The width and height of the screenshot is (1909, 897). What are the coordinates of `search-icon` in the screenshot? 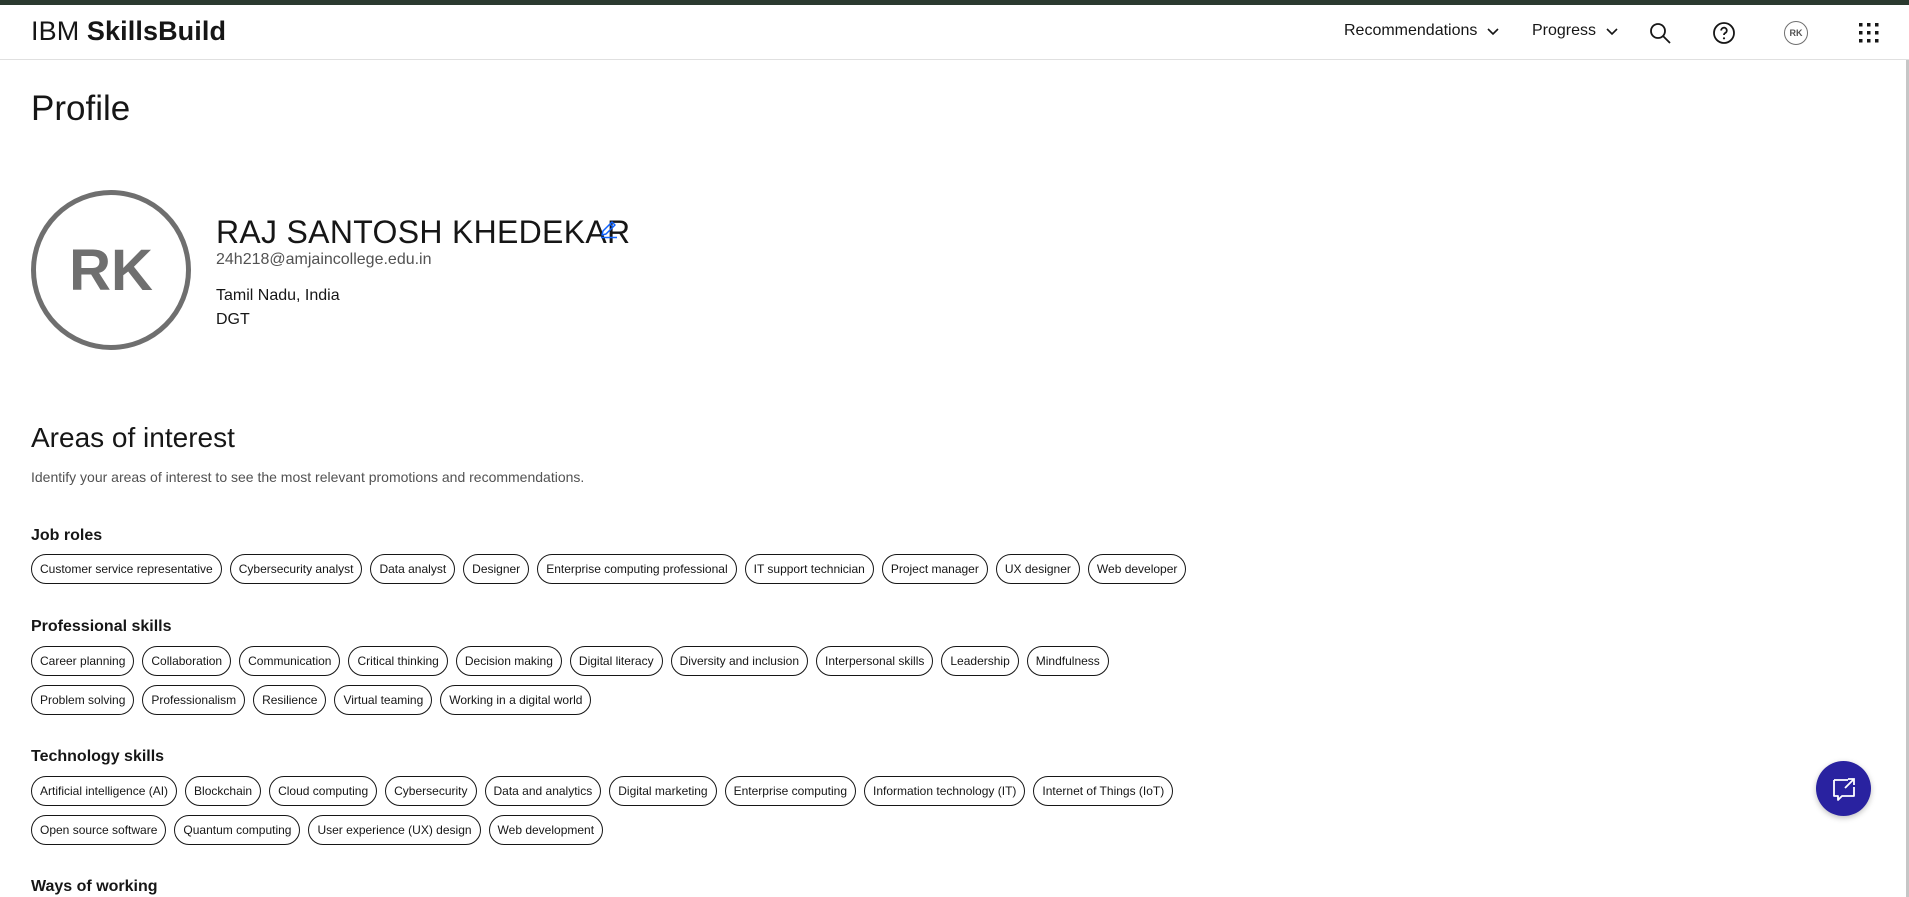 It's located at (1660, 33).